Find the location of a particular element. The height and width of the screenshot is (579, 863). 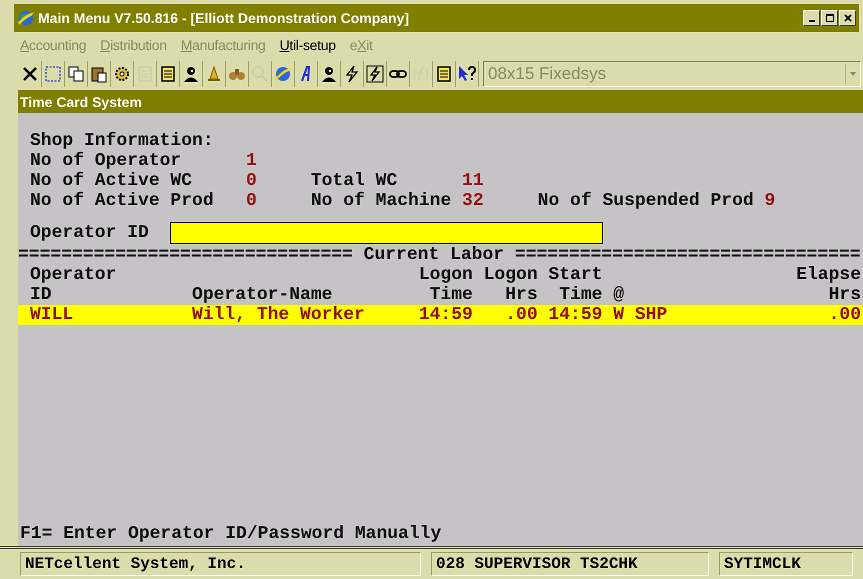

operator-id-field is located at coordinates (387, 233).